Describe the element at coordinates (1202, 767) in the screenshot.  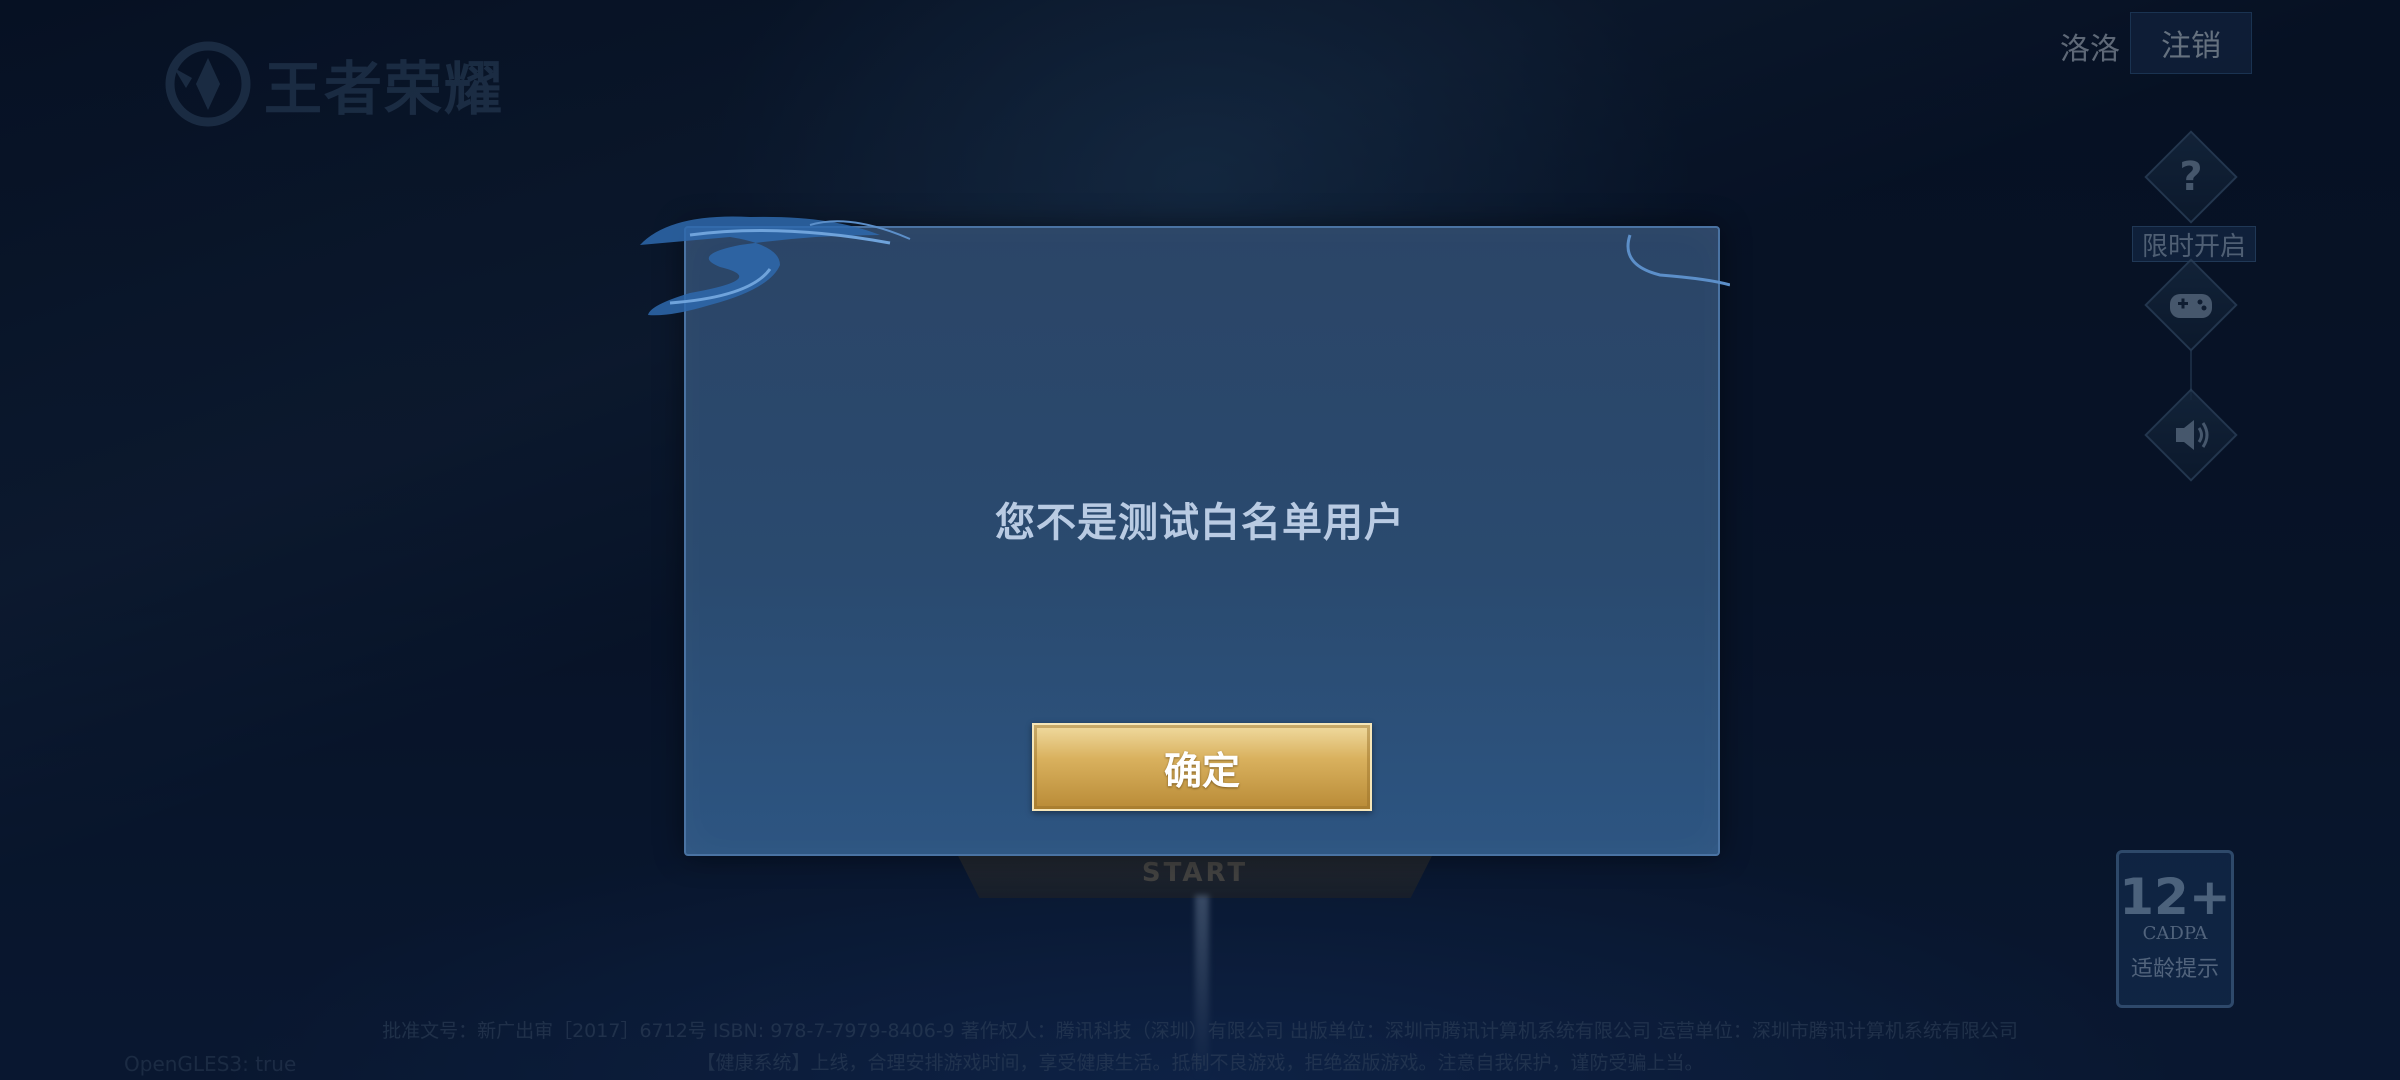
I see `confirm-button: 确定` at that location.